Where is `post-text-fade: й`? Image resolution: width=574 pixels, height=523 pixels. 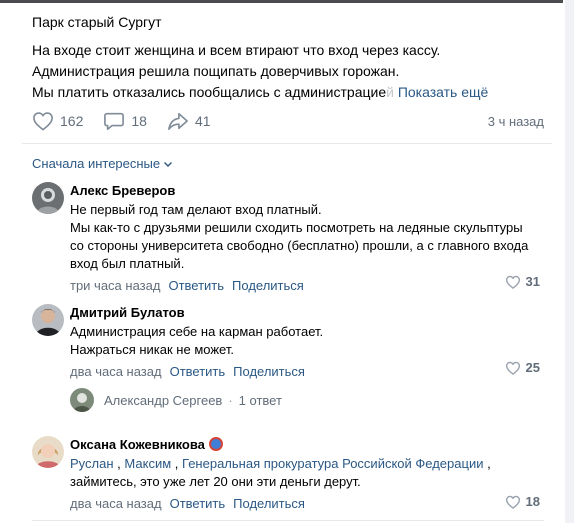
post-text-fade: й is located at coordinates (390, 92).